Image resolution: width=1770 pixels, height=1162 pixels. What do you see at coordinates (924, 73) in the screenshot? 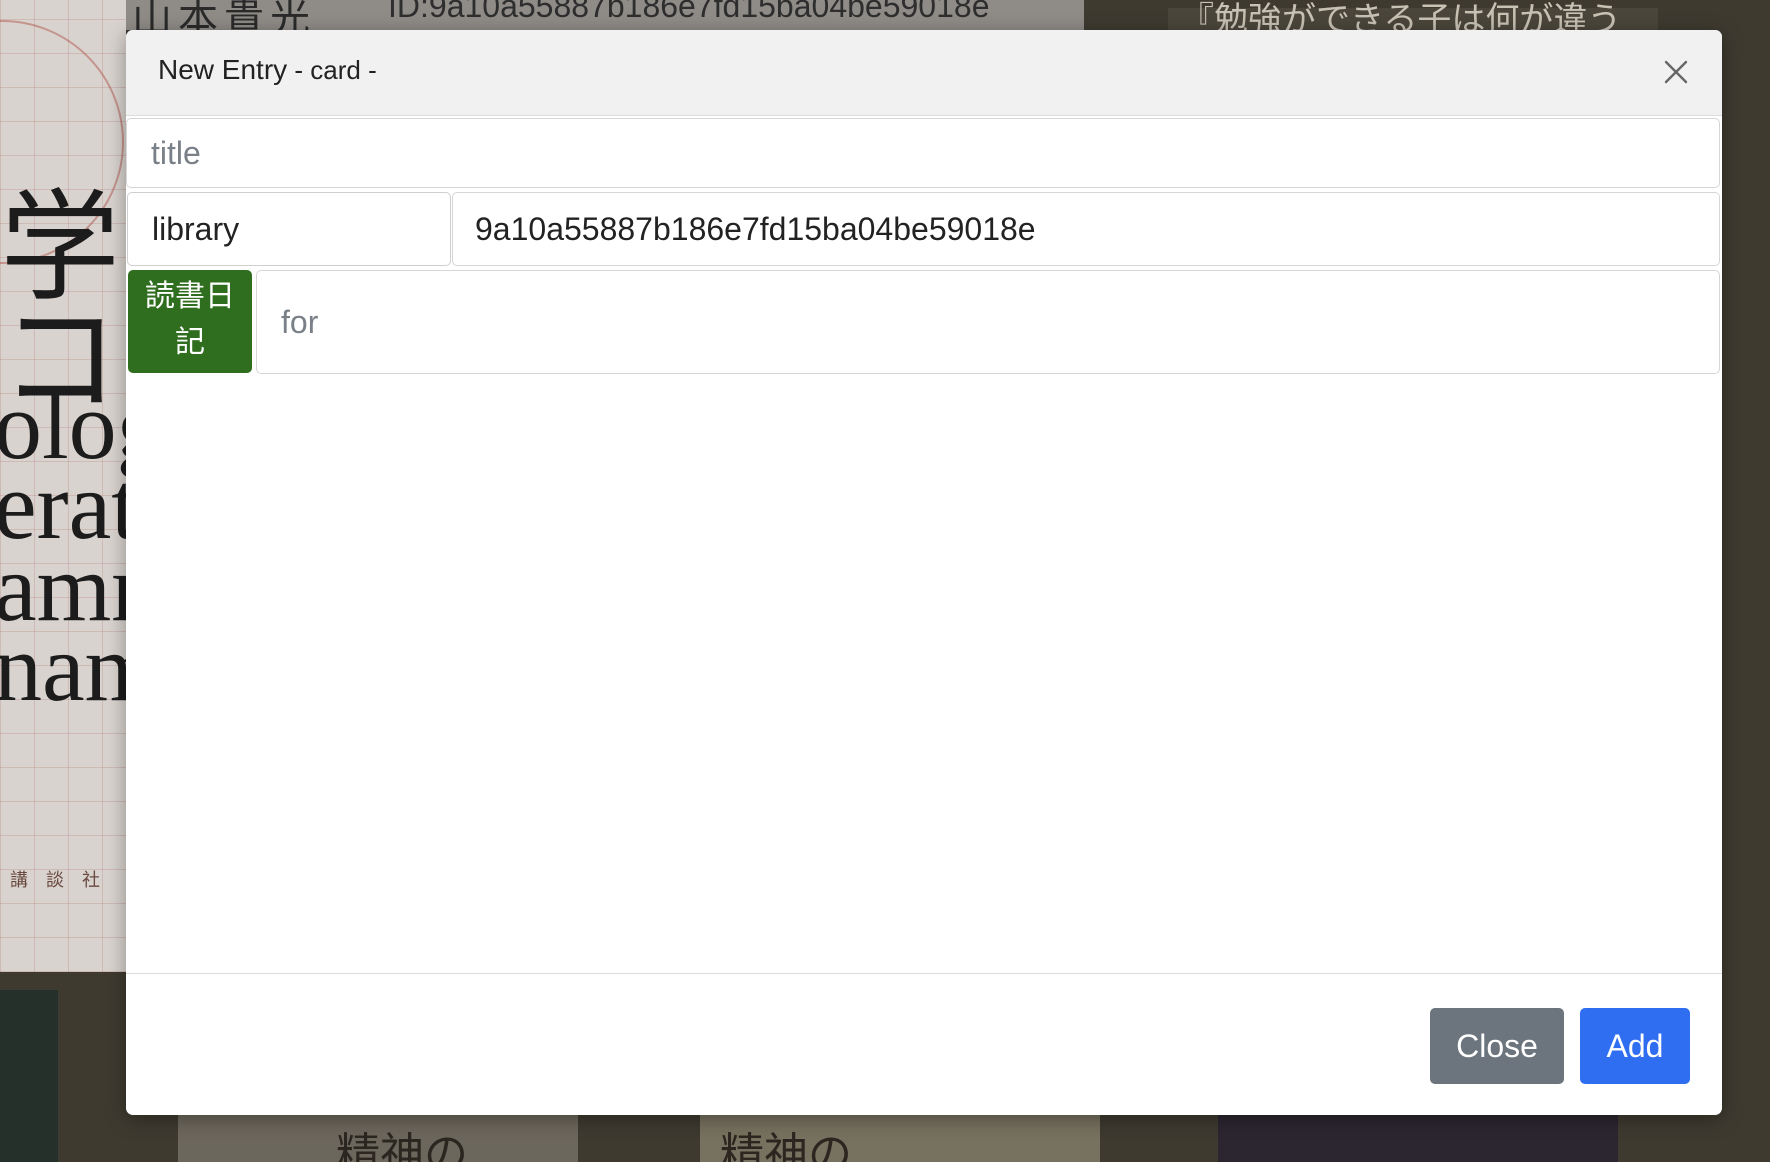
I see `modal-header: New Entry - card -` at bounding box center [924, 73].